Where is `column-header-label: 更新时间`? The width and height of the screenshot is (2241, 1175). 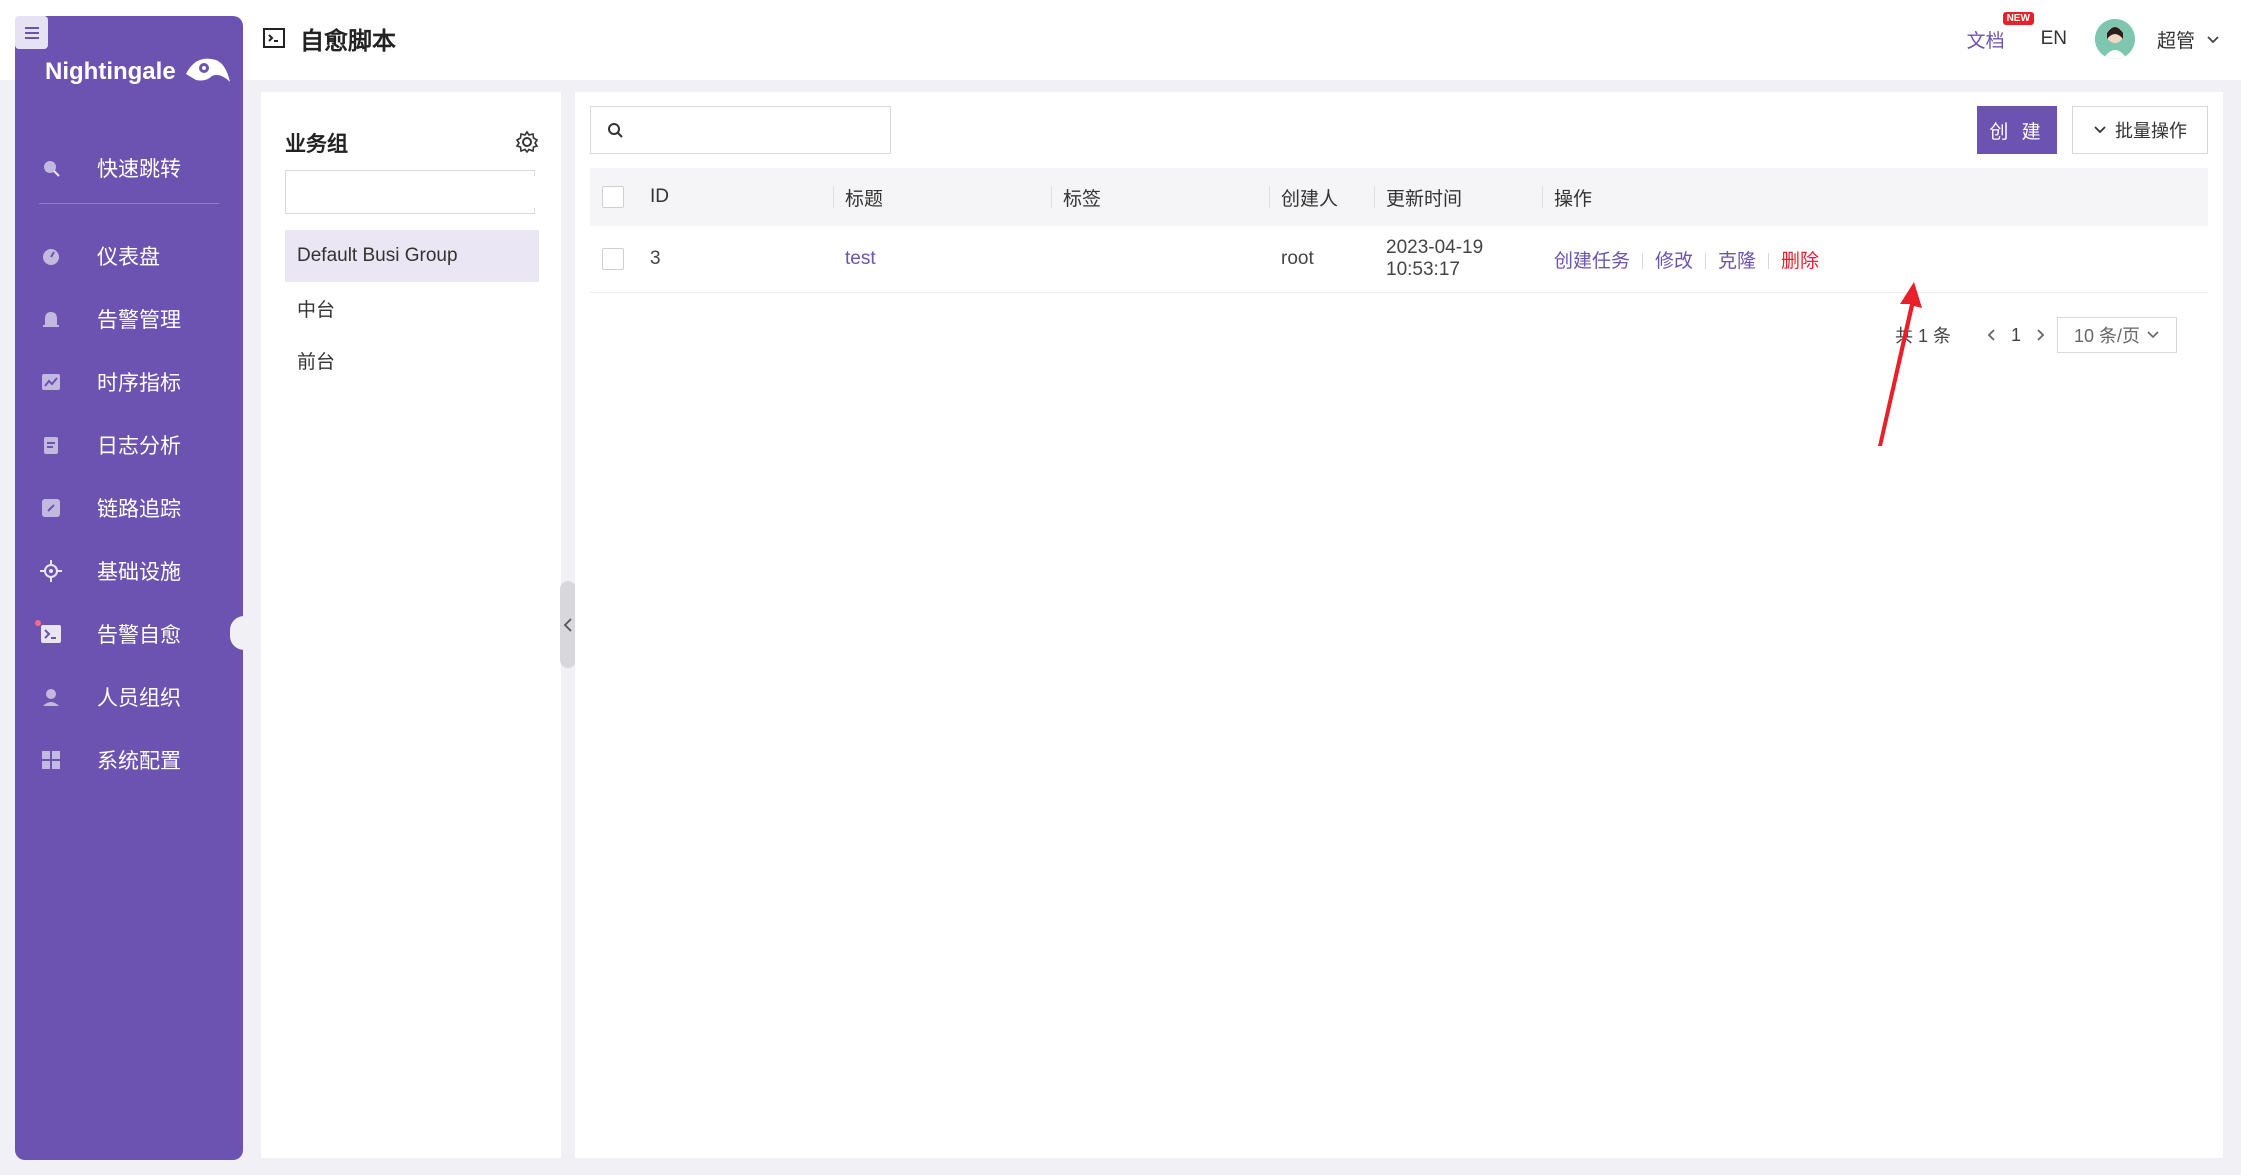 column-header-label: 更新时间 is located at coordinates (1424, 199).